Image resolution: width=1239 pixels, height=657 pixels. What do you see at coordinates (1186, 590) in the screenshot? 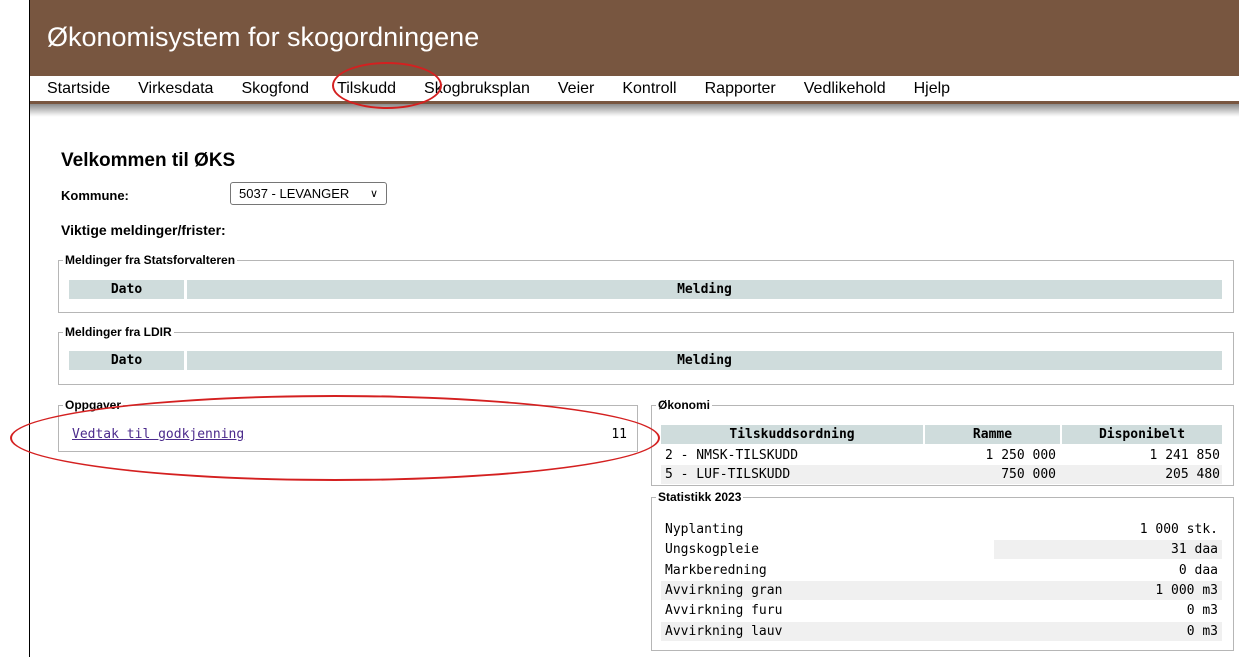
I see `statistikk-value: 1 000 m3` at bounding box center [1186, 590].